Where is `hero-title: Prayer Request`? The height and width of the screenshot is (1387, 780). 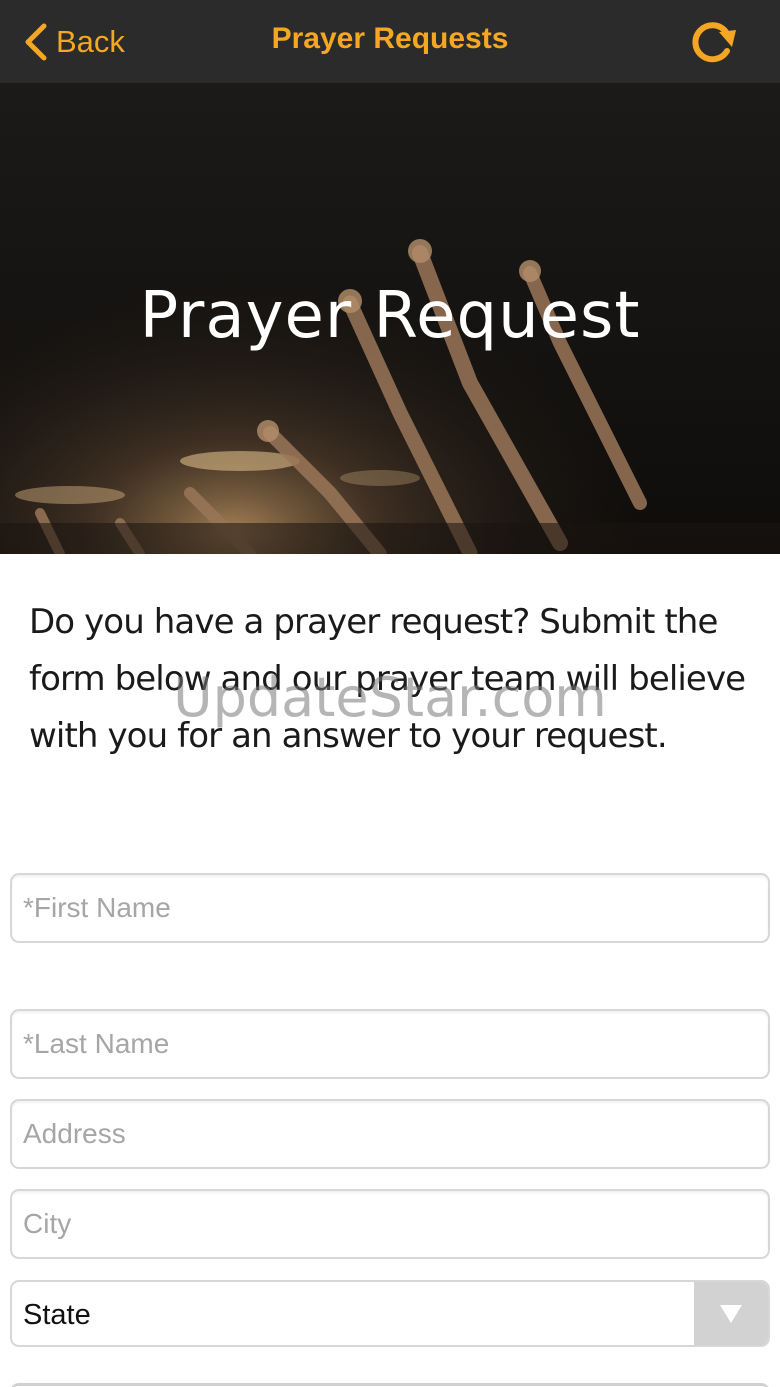 hero-title: Prayer Request is located at coordinates (390, 316).